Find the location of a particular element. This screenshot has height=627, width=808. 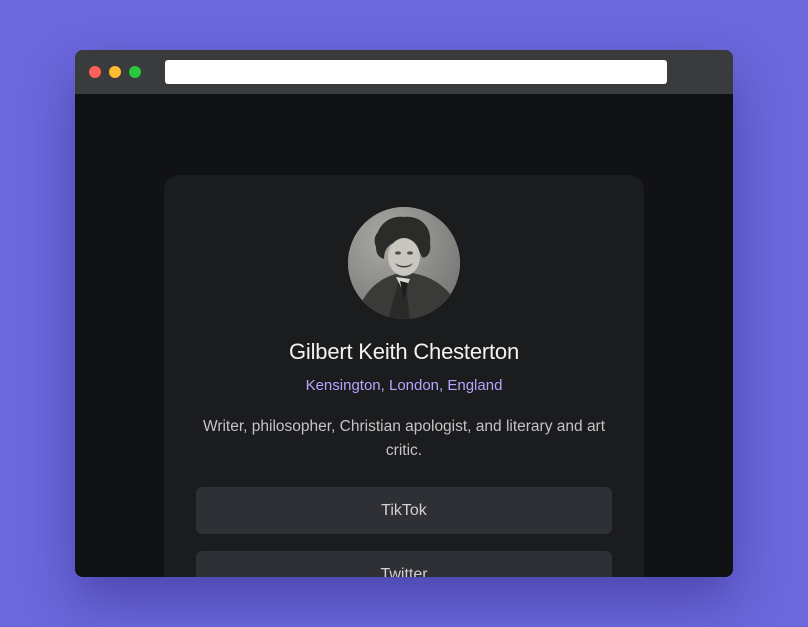

portrait-image is located at coordinates (404, 263).